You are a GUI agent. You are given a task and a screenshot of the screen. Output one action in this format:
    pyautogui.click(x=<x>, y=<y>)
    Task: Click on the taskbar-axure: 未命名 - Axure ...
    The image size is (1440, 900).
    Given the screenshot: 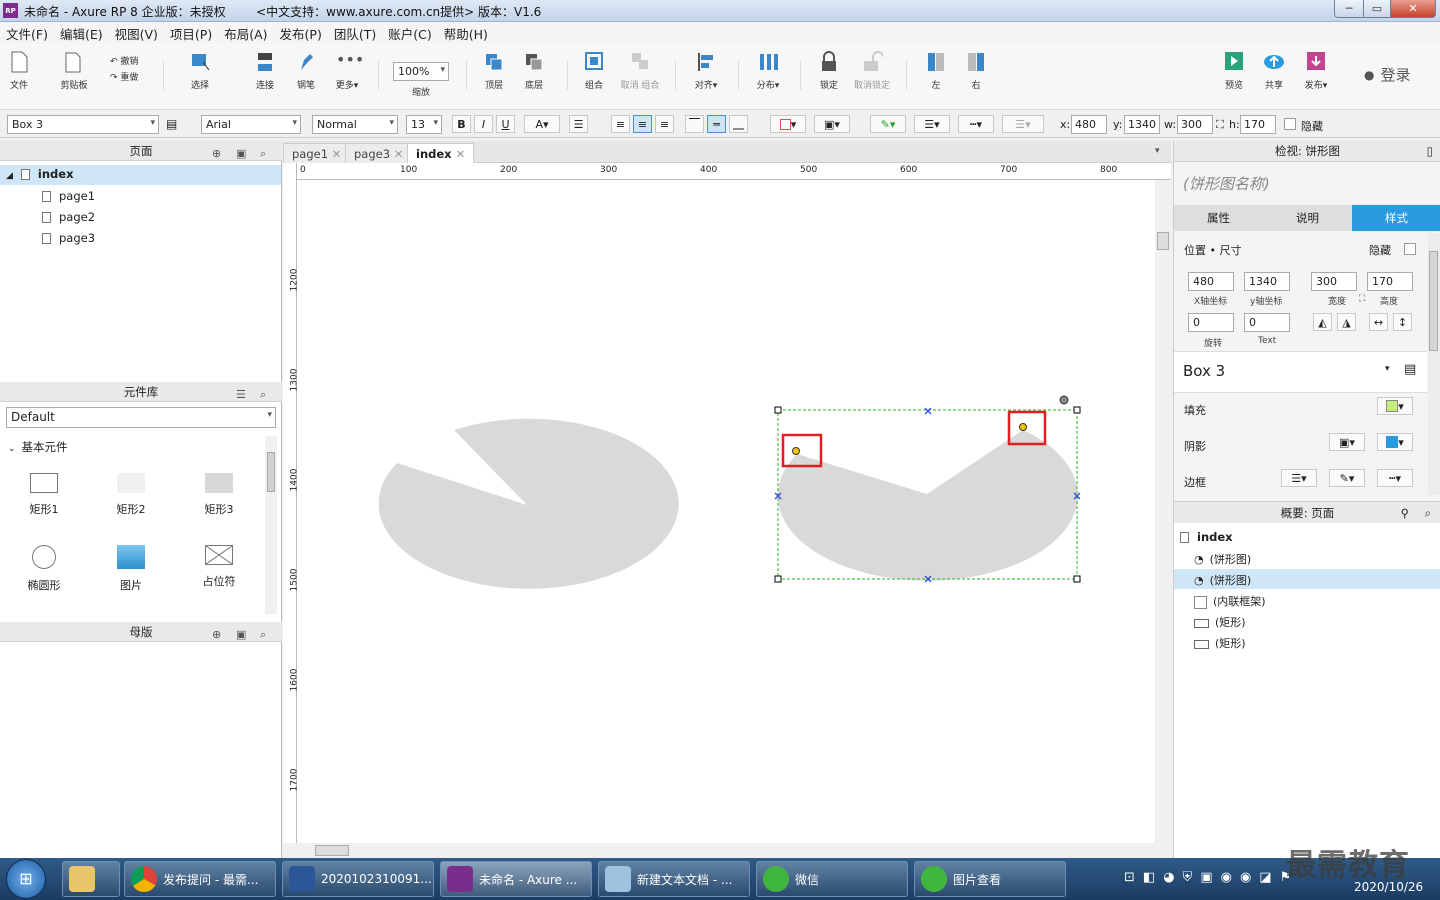 What is the action you would take?
    pyautogui.click(x=516, y=879)
    